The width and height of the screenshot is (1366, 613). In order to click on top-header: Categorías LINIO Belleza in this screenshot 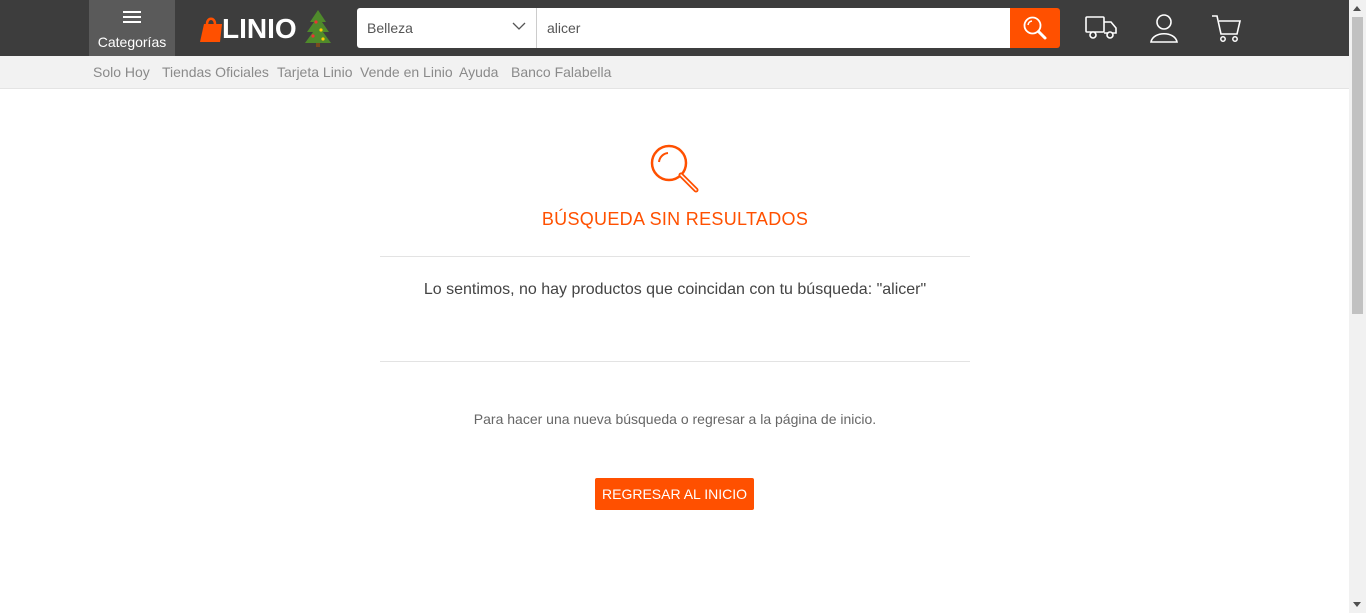, I will do `click(674, 28)`.